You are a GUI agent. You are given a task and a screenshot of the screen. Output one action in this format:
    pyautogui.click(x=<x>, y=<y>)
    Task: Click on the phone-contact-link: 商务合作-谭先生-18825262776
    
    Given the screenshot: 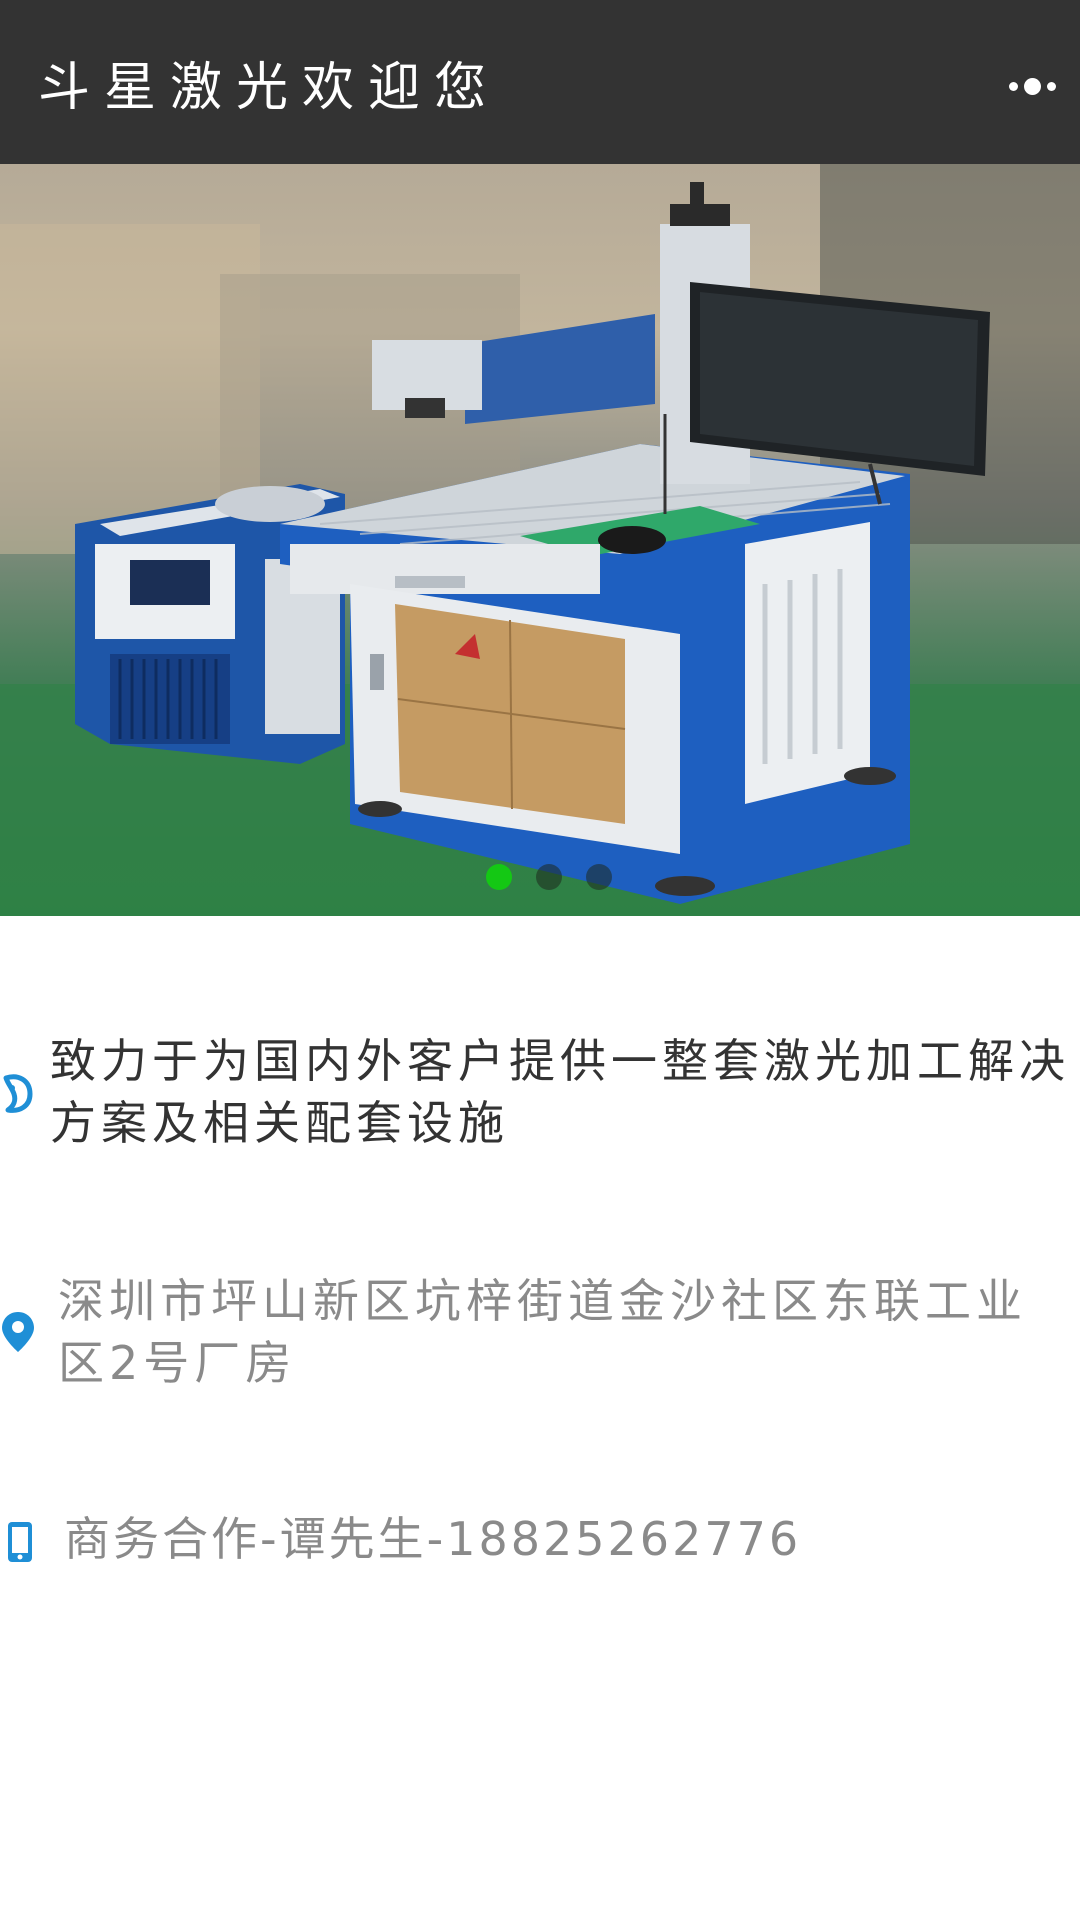 What is the action you would take?
    pyautogui.click(x=564, y=1539)
    